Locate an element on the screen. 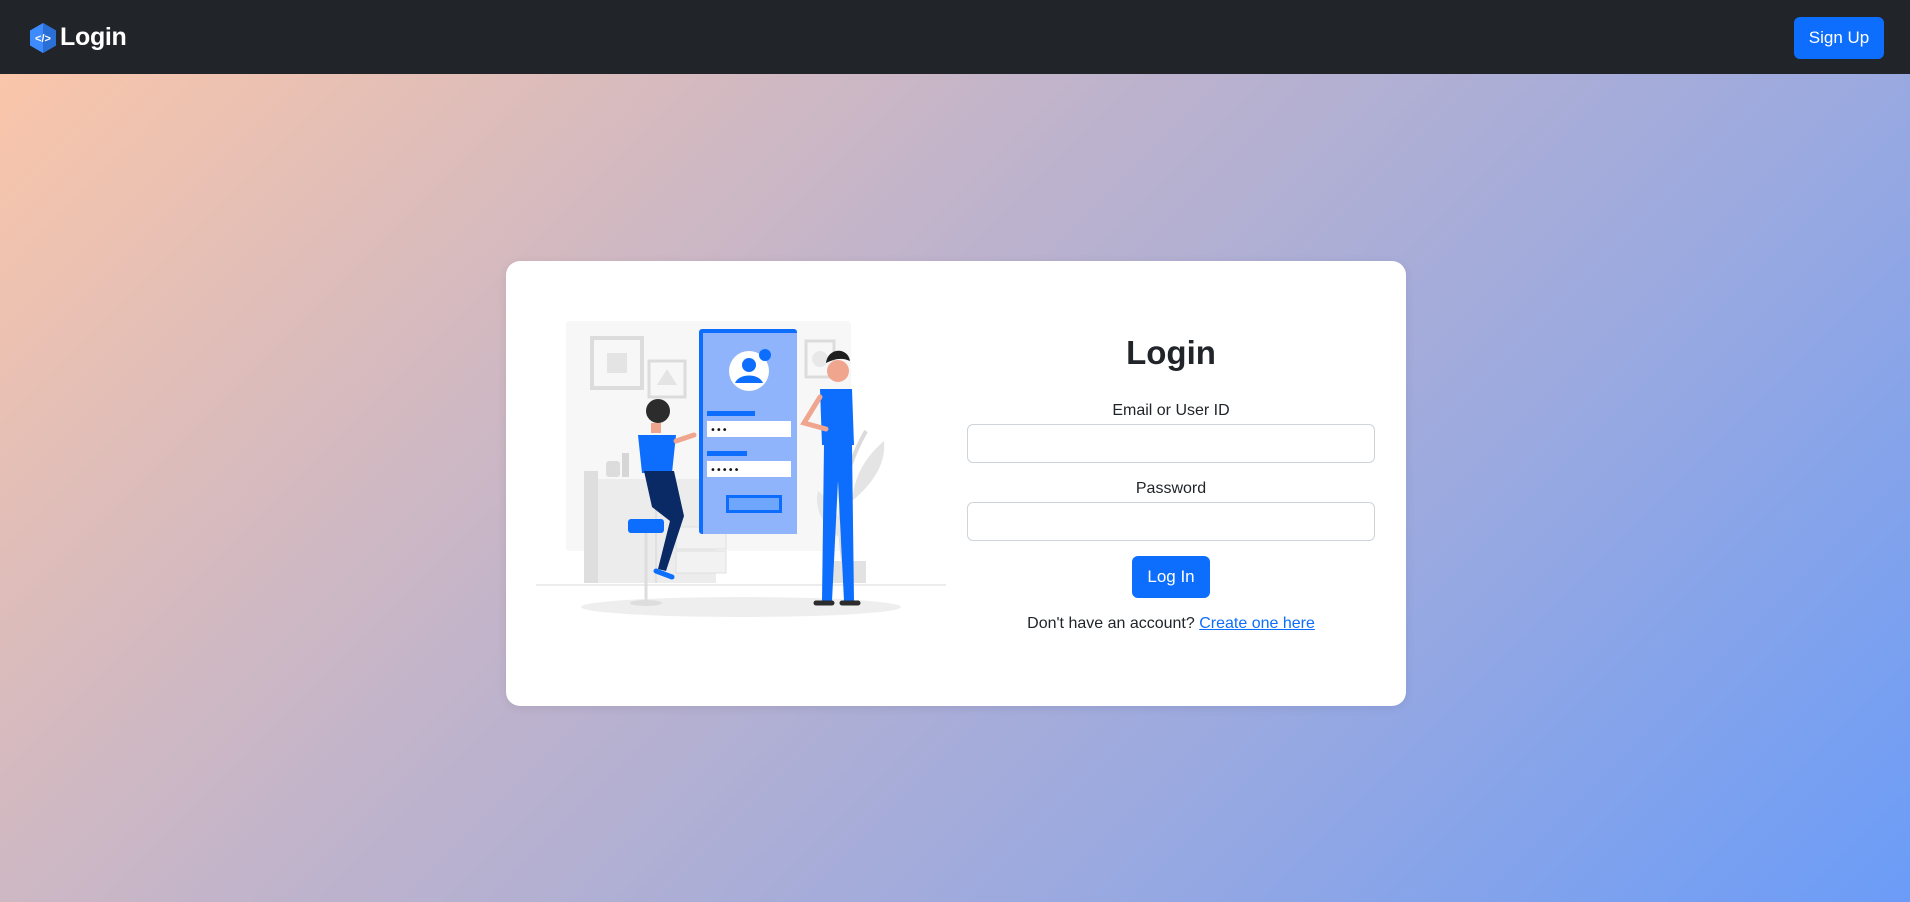 The height and width of the screenshot is (902, 1910). stool is located at coordinates (646, 526).